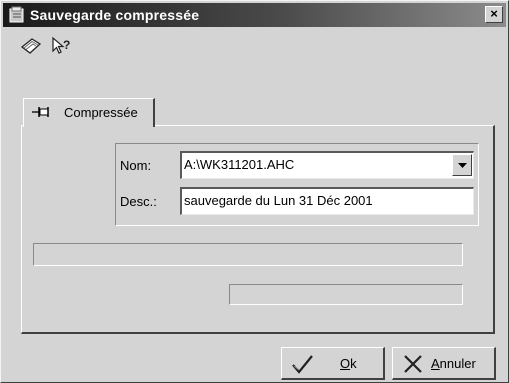  Describe the element at coordinates (327, 165) in the screenshot. I see `name-combobox: A:\WK311201.AHC` at that location.